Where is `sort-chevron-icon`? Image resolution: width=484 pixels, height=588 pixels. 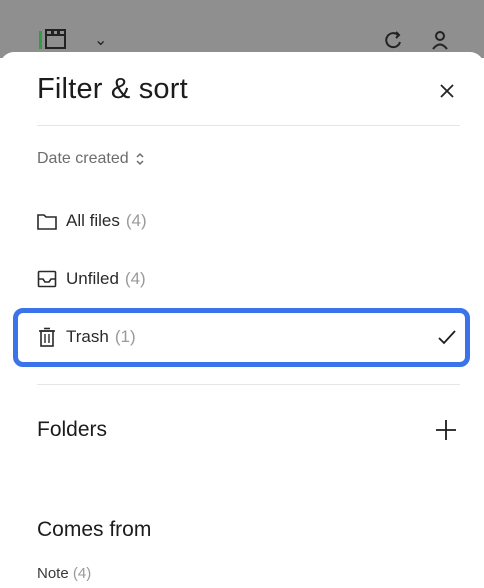 sort-chevron-icon is located at coordinates (140, 159).